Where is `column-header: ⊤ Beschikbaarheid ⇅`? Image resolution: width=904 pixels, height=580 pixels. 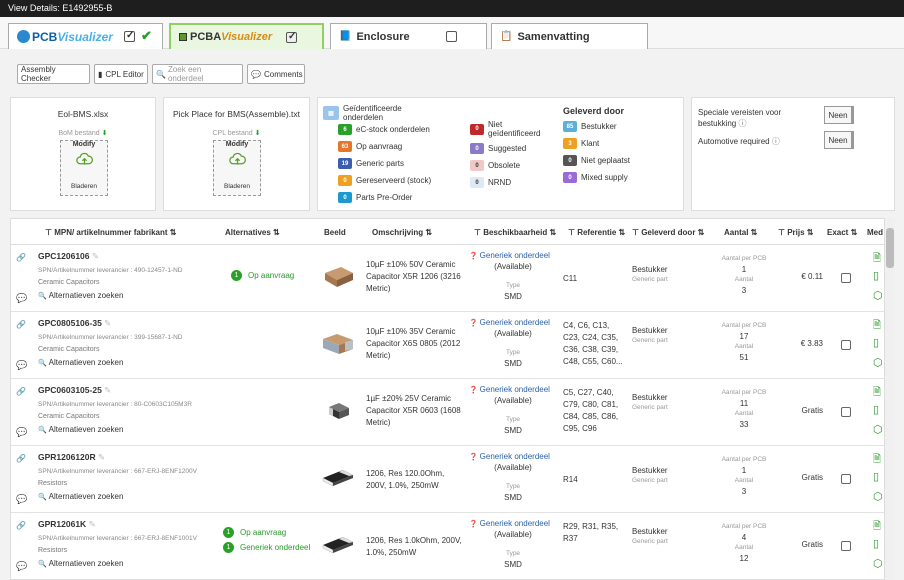 column-header: ⊤ Beschikbaarheid ⇅ is located at coordinates (515, 232).